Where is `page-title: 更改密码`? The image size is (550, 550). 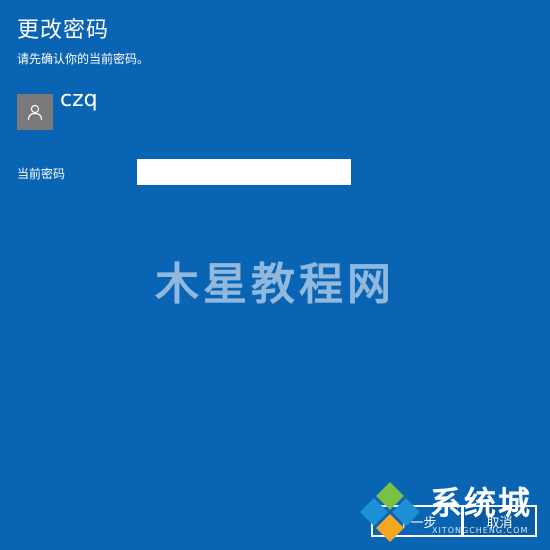 page-title: 更改密码 is located at coordinates (63, 30).